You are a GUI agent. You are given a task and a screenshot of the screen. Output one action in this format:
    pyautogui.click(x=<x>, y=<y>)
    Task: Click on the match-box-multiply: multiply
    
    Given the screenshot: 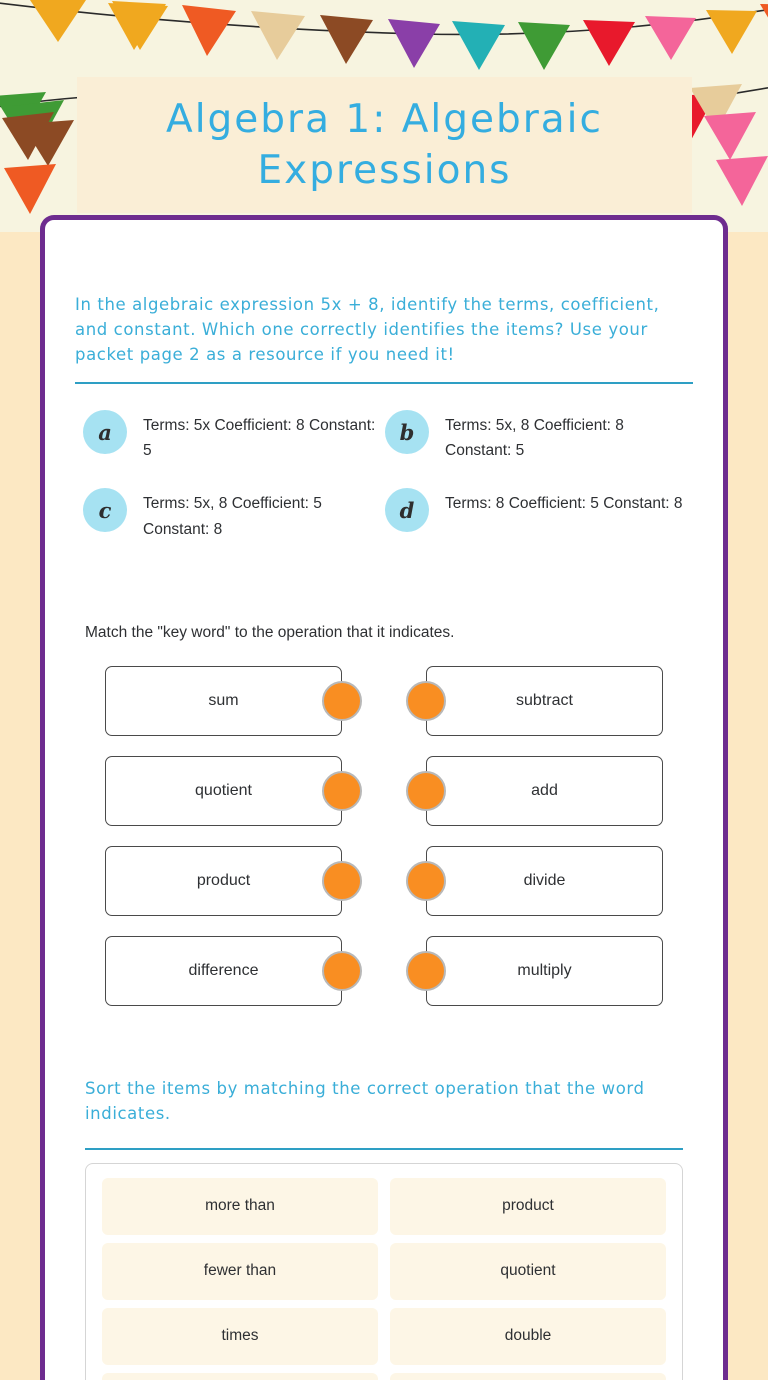 What is the action you would take?
    pyautogui.click(x=544, y=970)
    